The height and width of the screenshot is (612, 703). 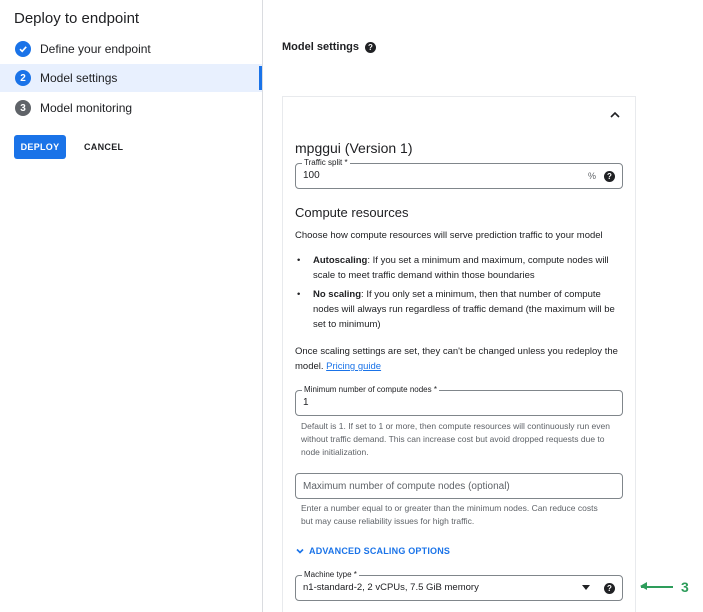 I want to click on pricing-guide-link: Pricing guide, so click(x=353, y=366).